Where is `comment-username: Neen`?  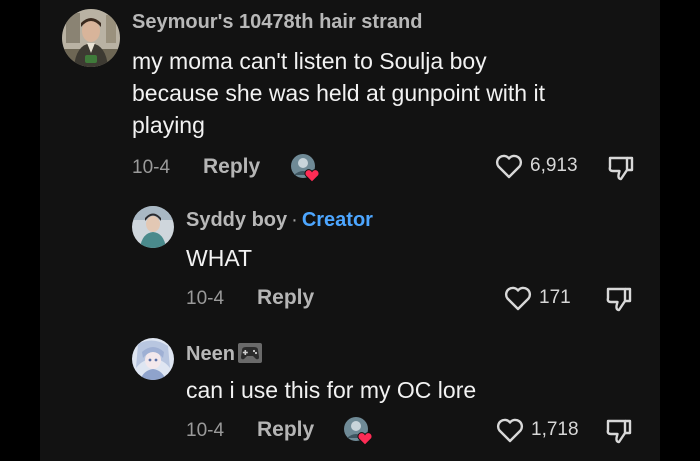 comment-username: Neen is located at coordinates (224, 356).